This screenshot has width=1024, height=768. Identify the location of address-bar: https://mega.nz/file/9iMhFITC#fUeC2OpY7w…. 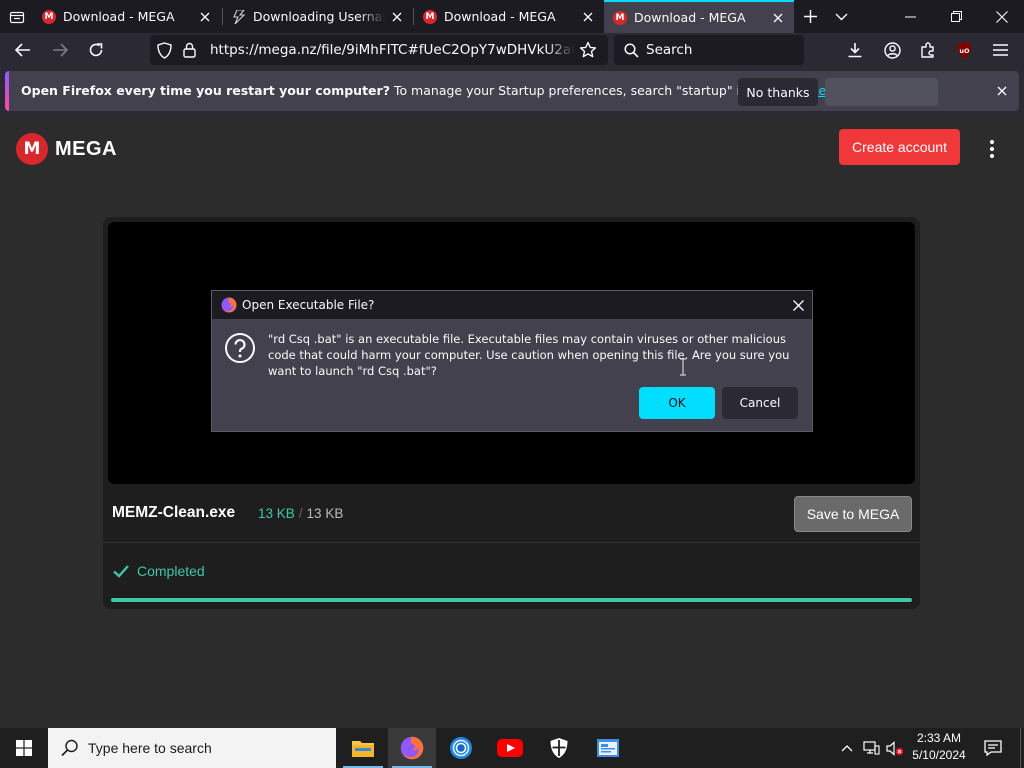
(379, 50).